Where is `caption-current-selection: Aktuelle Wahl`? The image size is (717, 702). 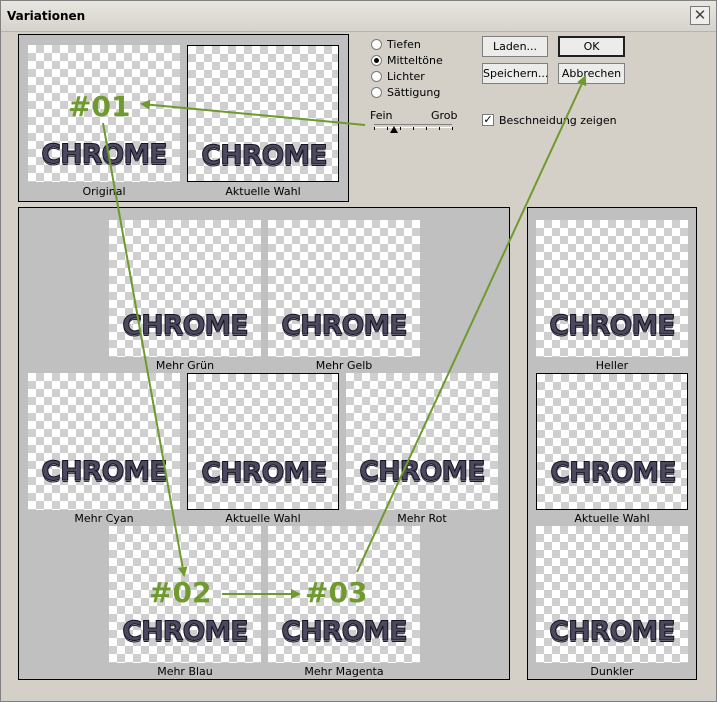
caption-current-selection: Aktuelle Wahl is located at coordinates (263, 191).